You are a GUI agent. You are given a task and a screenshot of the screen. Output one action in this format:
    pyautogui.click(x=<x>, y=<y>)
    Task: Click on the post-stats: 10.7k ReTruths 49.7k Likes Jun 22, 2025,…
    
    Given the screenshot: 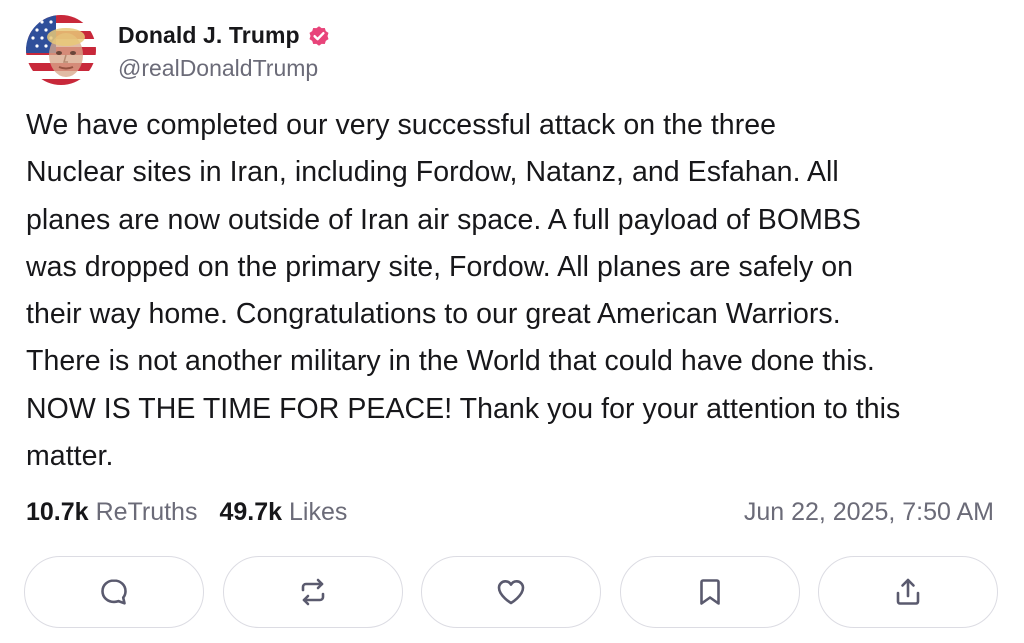 What is the action you would take?
    pyautogui.click(x=510, y=512)
    